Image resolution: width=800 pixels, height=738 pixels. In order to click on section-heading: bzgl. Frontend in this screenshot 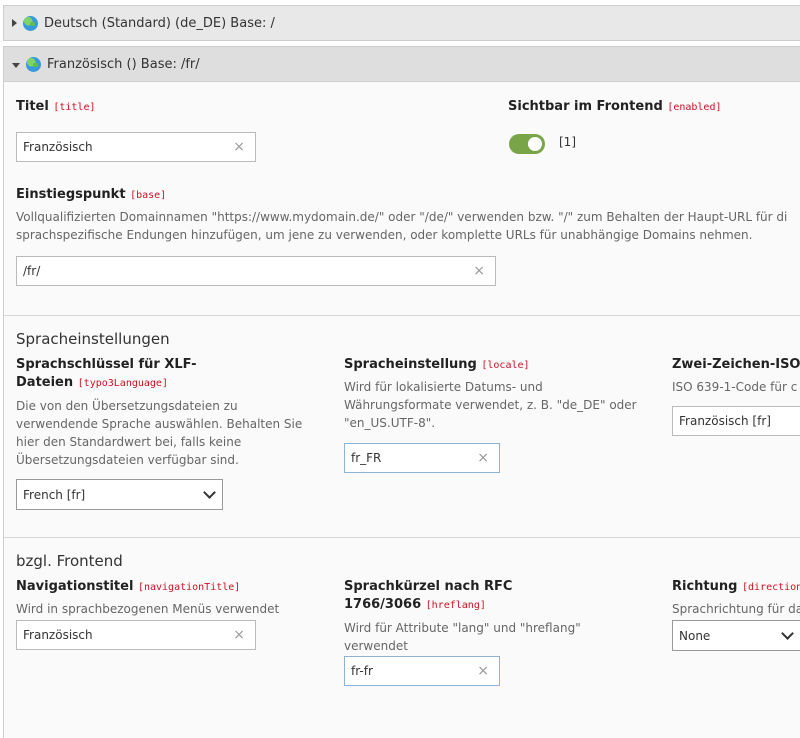, I will do `click(69, 561)`.